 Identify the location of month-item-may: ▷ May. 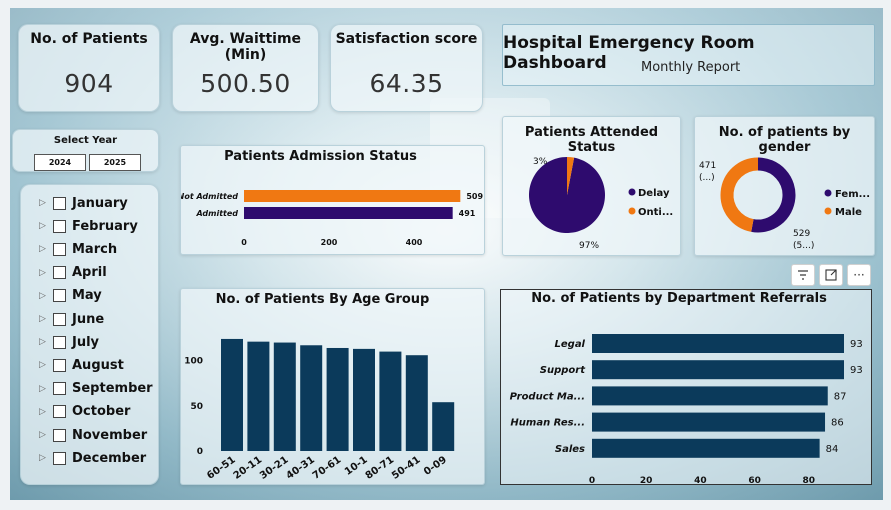
(70, 296).